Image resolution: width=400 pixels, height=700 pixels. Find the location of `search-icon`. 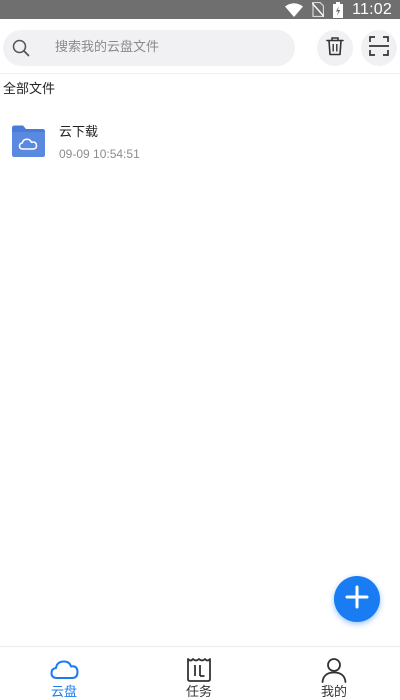

search-icon is located at coordinates (21, 48).